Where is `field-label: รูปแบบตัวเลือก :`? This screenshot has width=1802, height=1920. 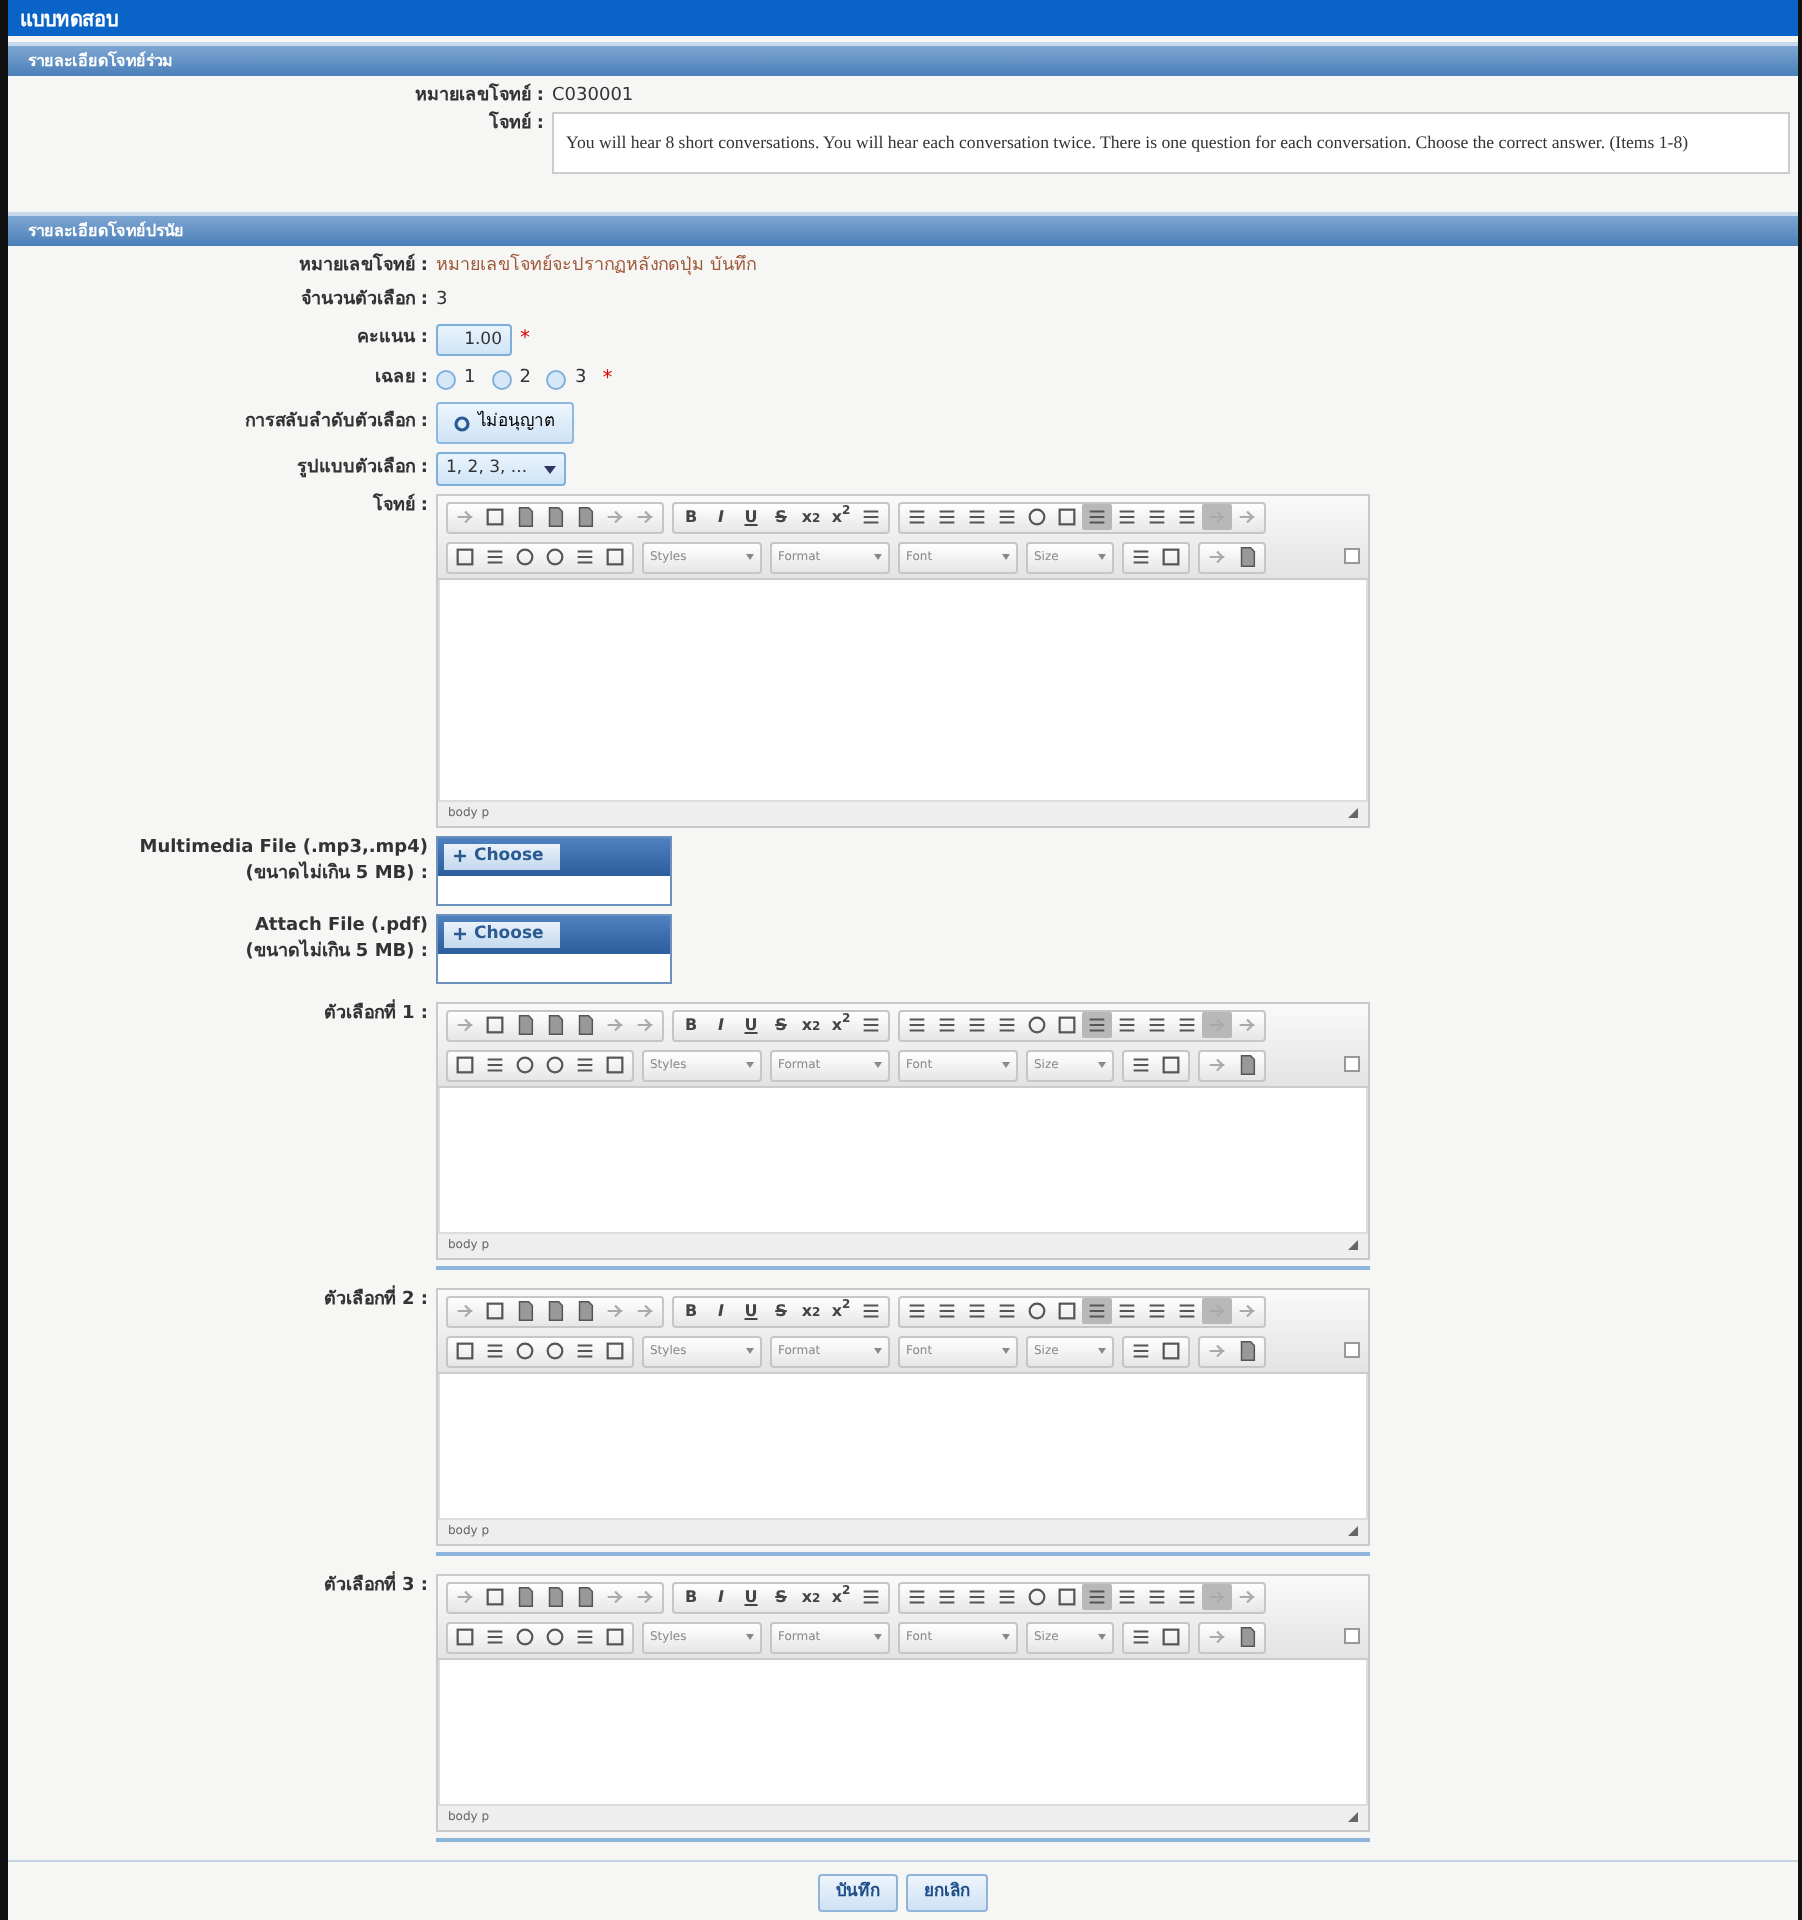
field-label: รูปแบบตัวเลือก : is located at coordinates (362, 467).